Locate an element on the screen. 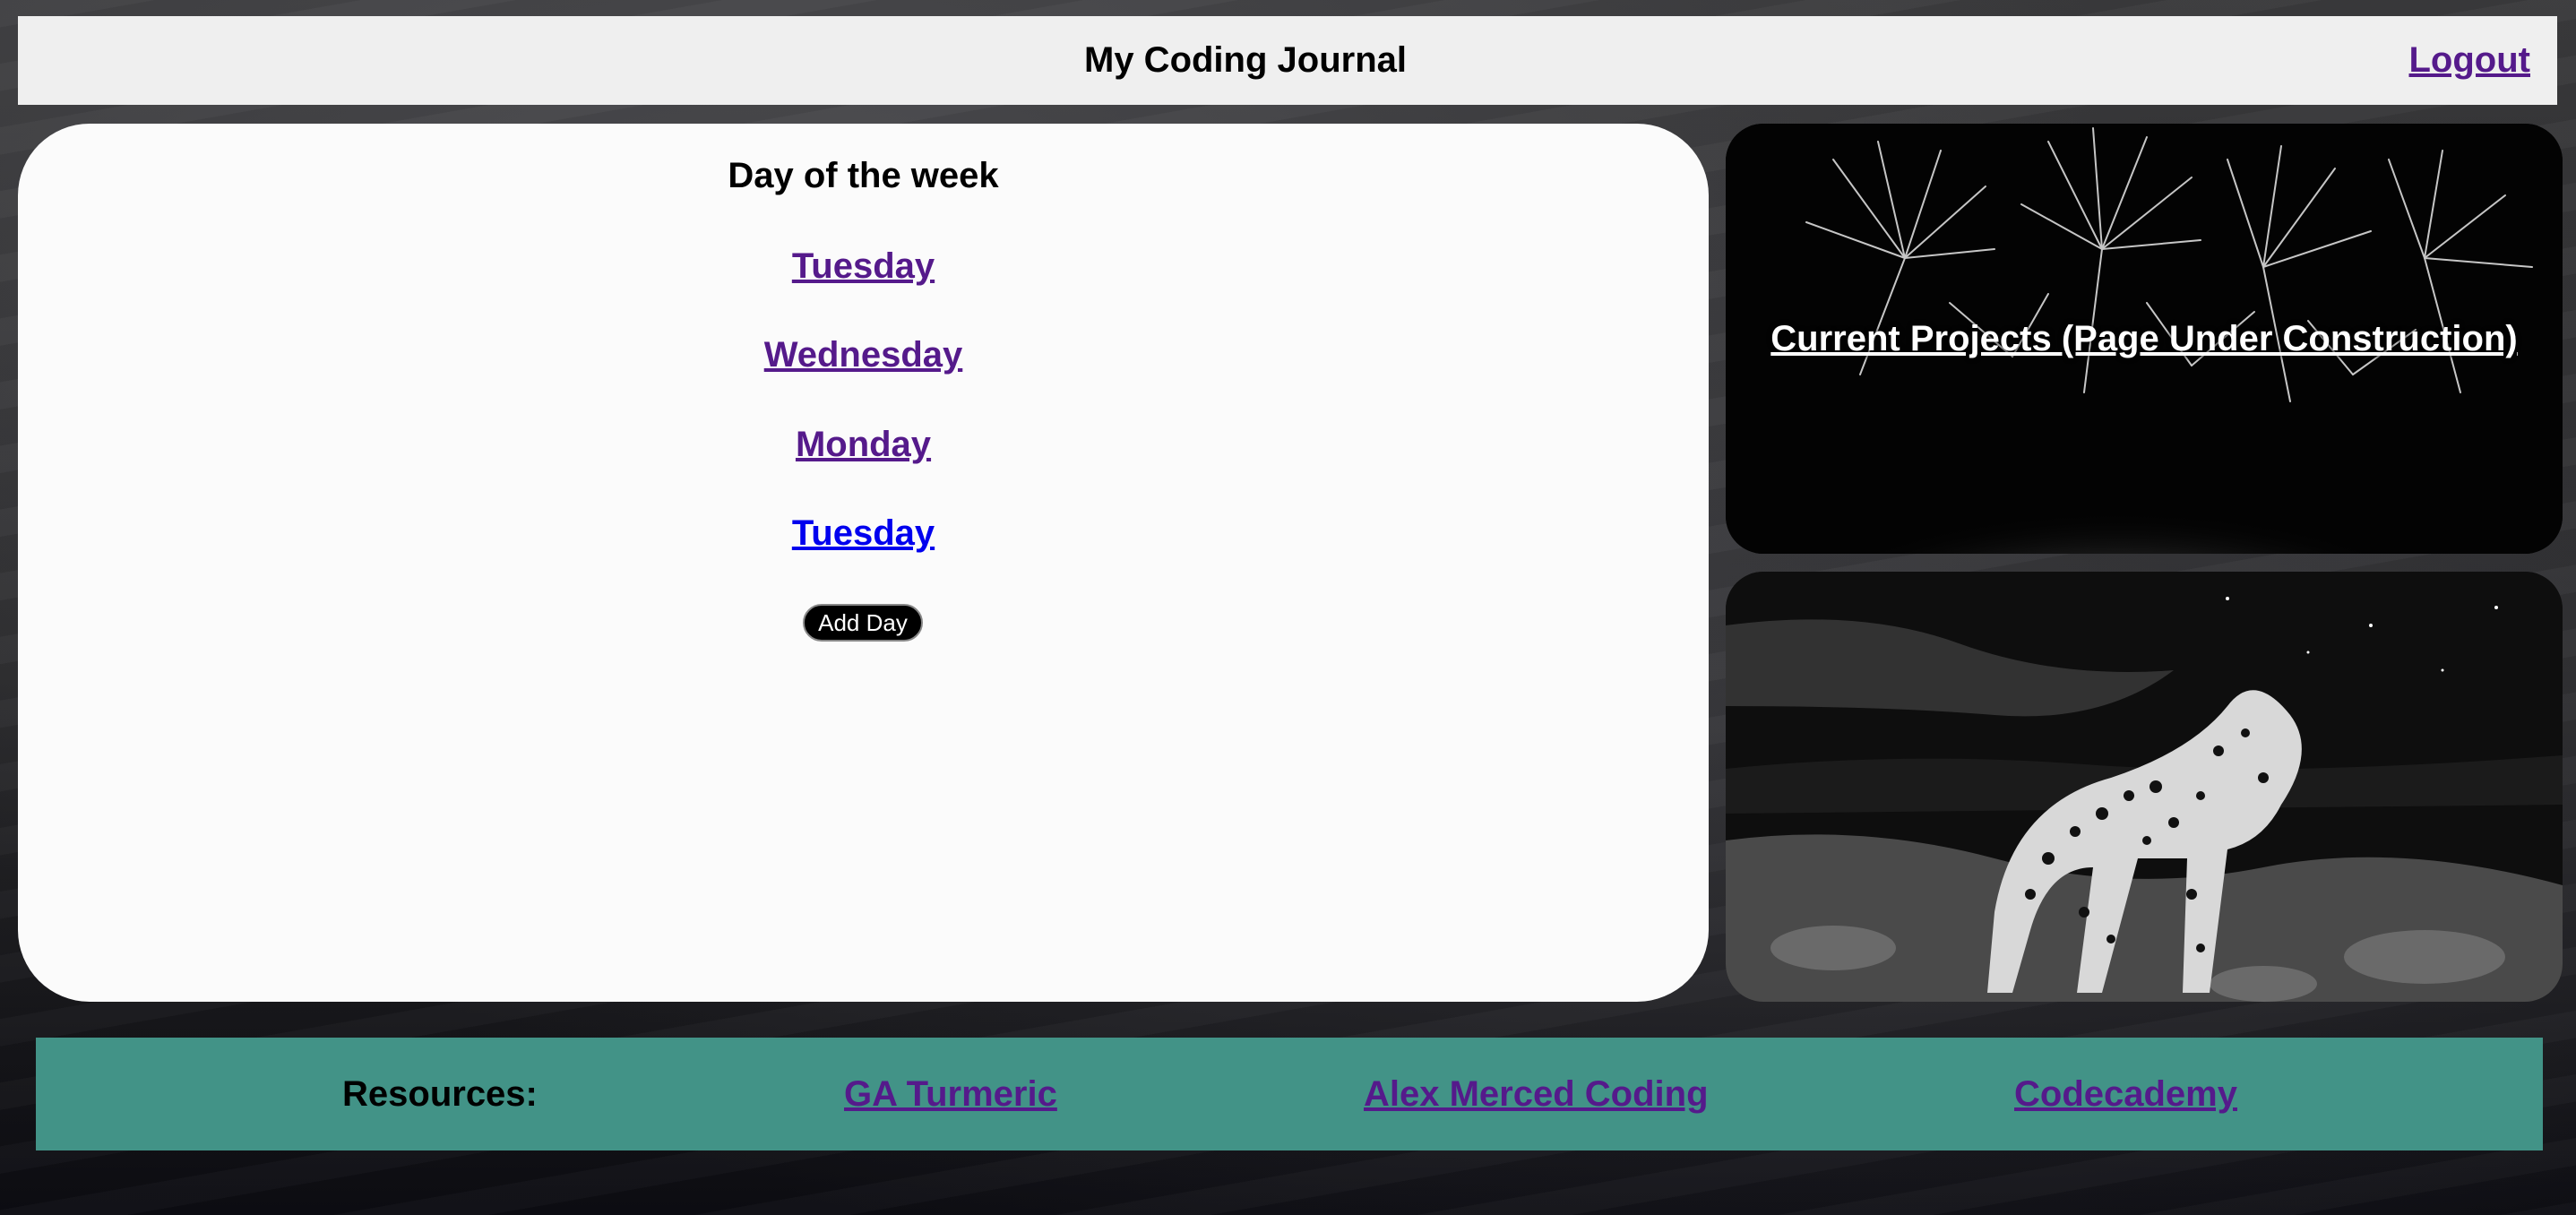 The width and height of the screenshot is (2576, 1215). day-link-tuesday: Tuesday is located at coordinates (863, 266).